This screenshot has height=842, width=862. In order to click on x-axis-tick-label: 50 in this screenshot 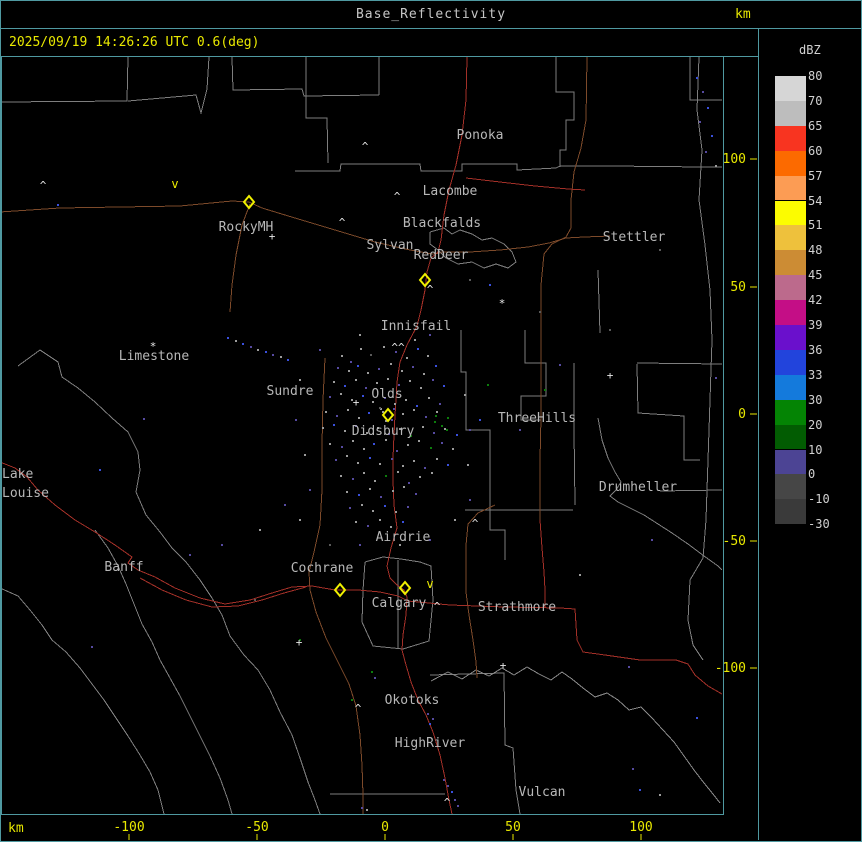, I will do `click(513, 827)`.